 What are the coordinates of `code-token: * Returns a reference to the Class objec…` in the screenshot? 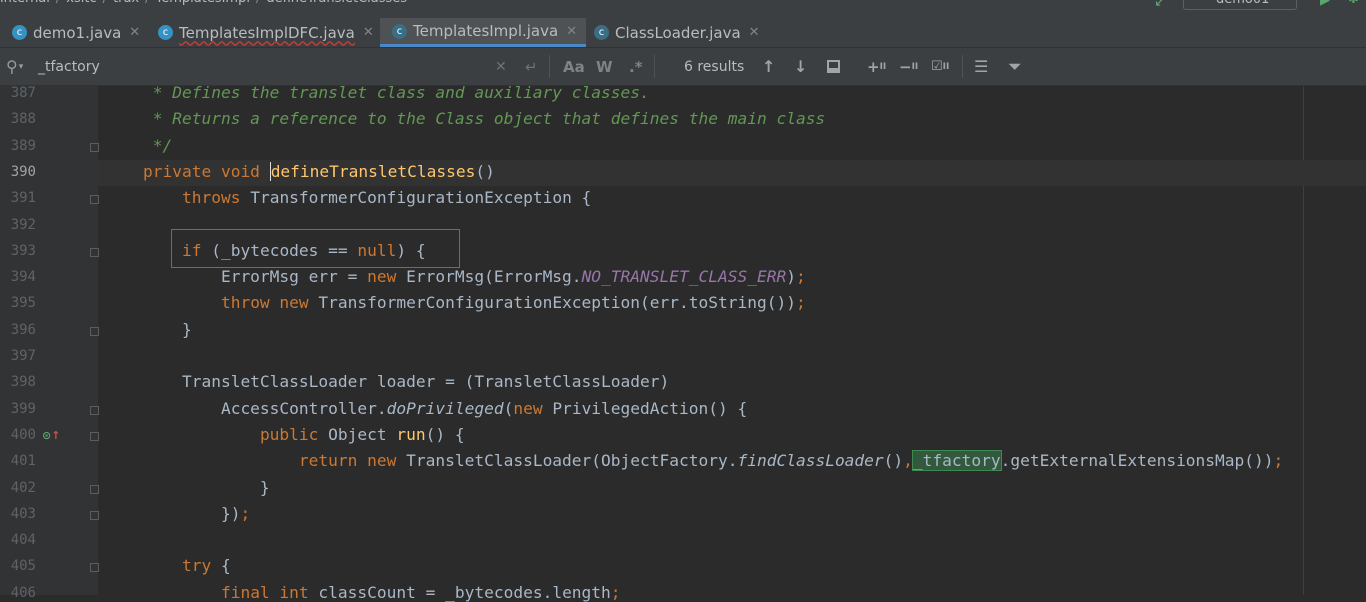 It's located at (465, 119).